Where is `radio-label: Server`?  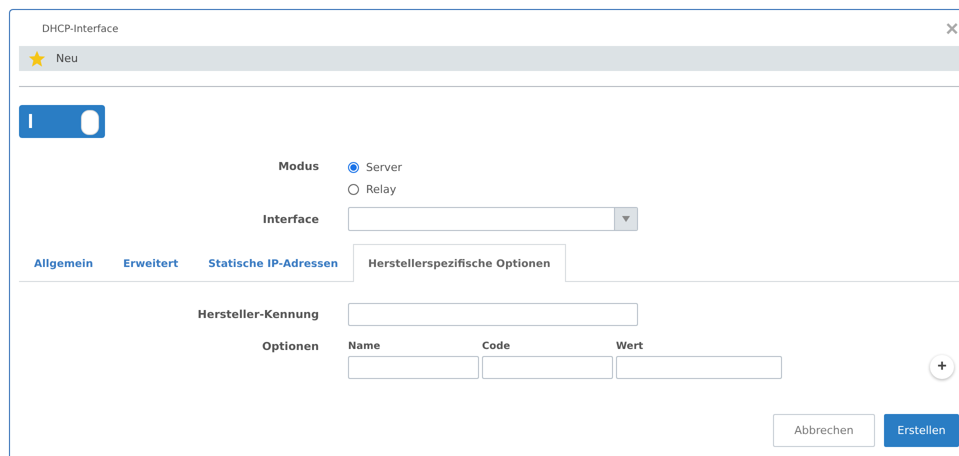 radio-label: Server is located at coordinates (384, 167).